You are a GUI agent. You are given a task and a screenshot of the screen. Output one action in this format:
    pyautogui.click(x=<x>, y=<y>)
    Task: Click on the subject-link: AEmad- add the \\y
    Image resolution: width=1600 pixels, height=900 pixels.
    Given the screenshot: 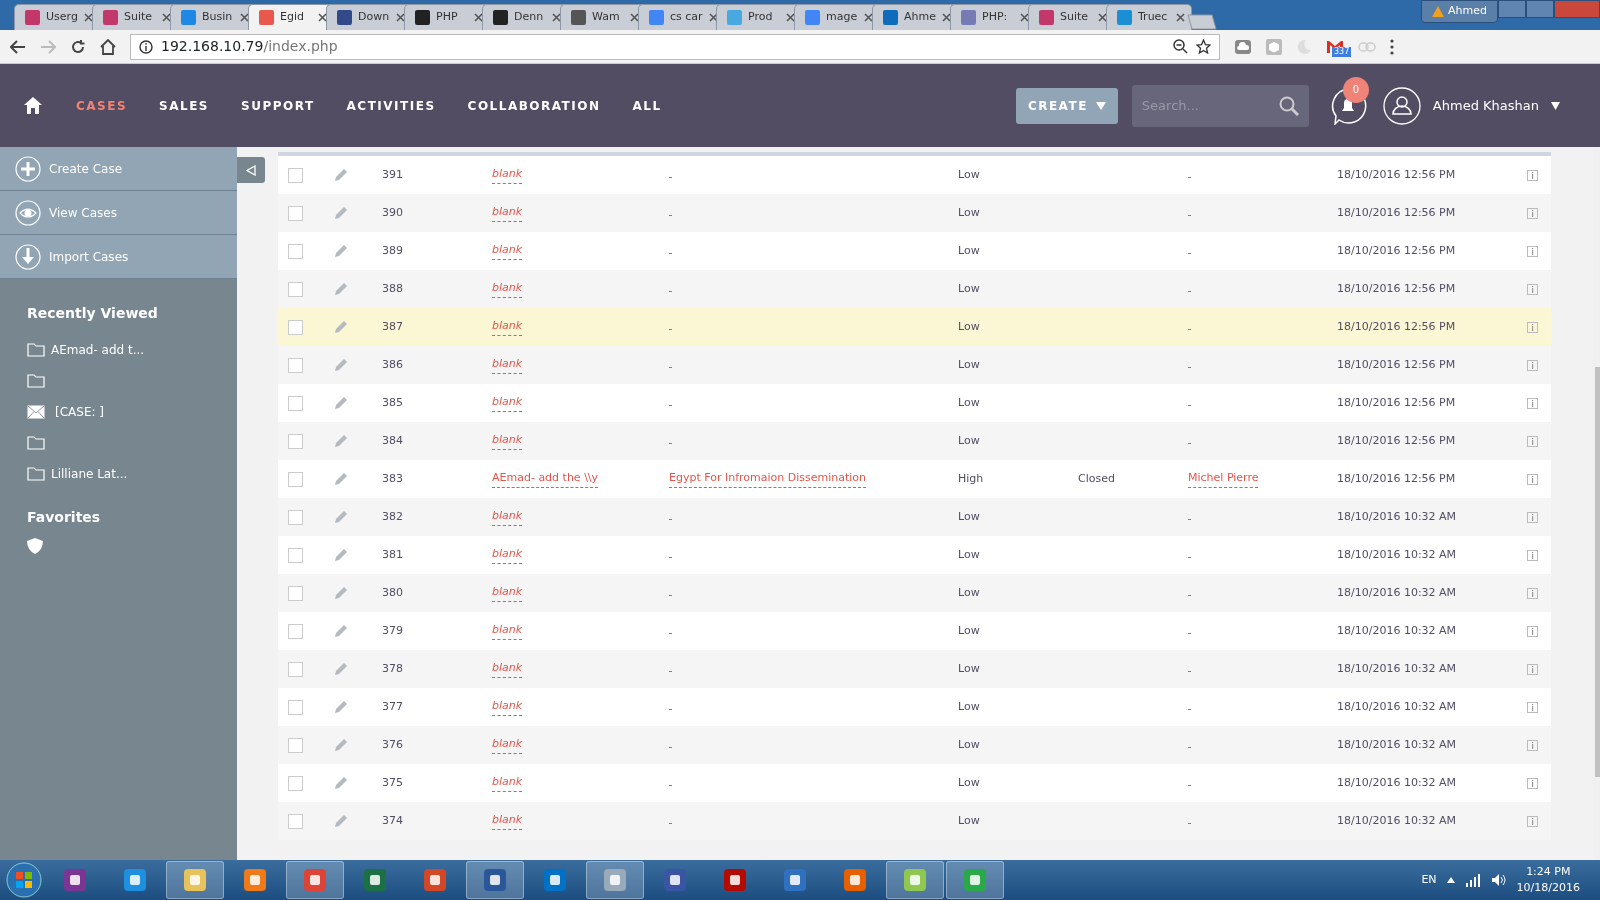 What is the action you would take?
    pyautogui.click(x=545, y=479)
    